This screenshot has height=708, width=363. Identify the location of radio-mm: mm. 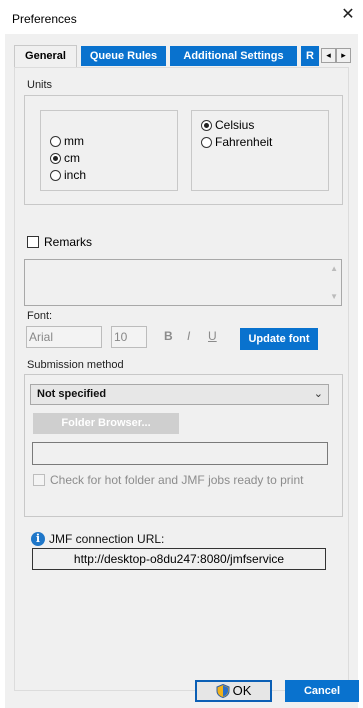
(67, 141).